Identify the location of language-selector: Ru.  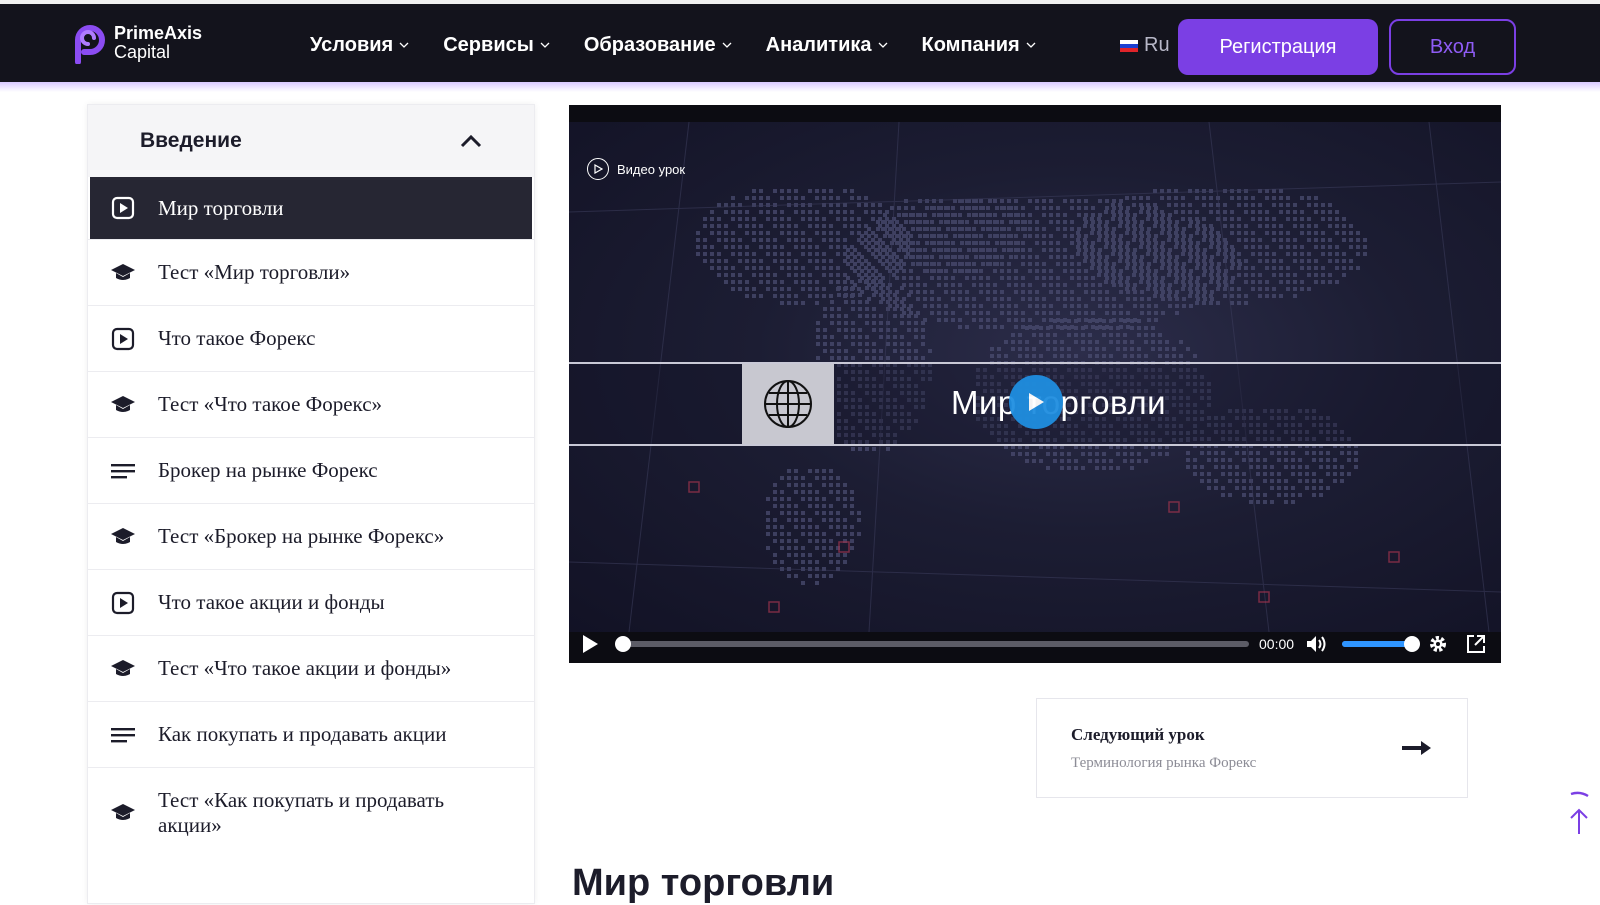
(1145, 45).